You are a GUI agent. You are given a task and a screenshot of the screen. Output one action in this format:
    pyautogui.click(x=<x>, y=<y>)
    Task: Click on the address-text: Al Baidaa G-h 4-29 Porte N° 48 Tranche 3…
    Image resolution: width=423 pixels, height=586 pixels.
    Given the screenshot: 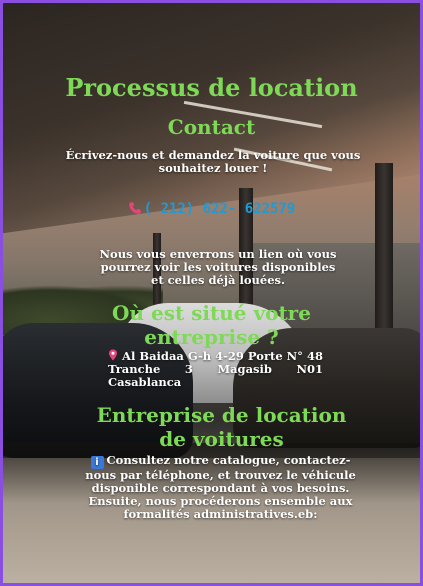 What is the action you would take?
    pyautogui.click(x=215, y=369)
    